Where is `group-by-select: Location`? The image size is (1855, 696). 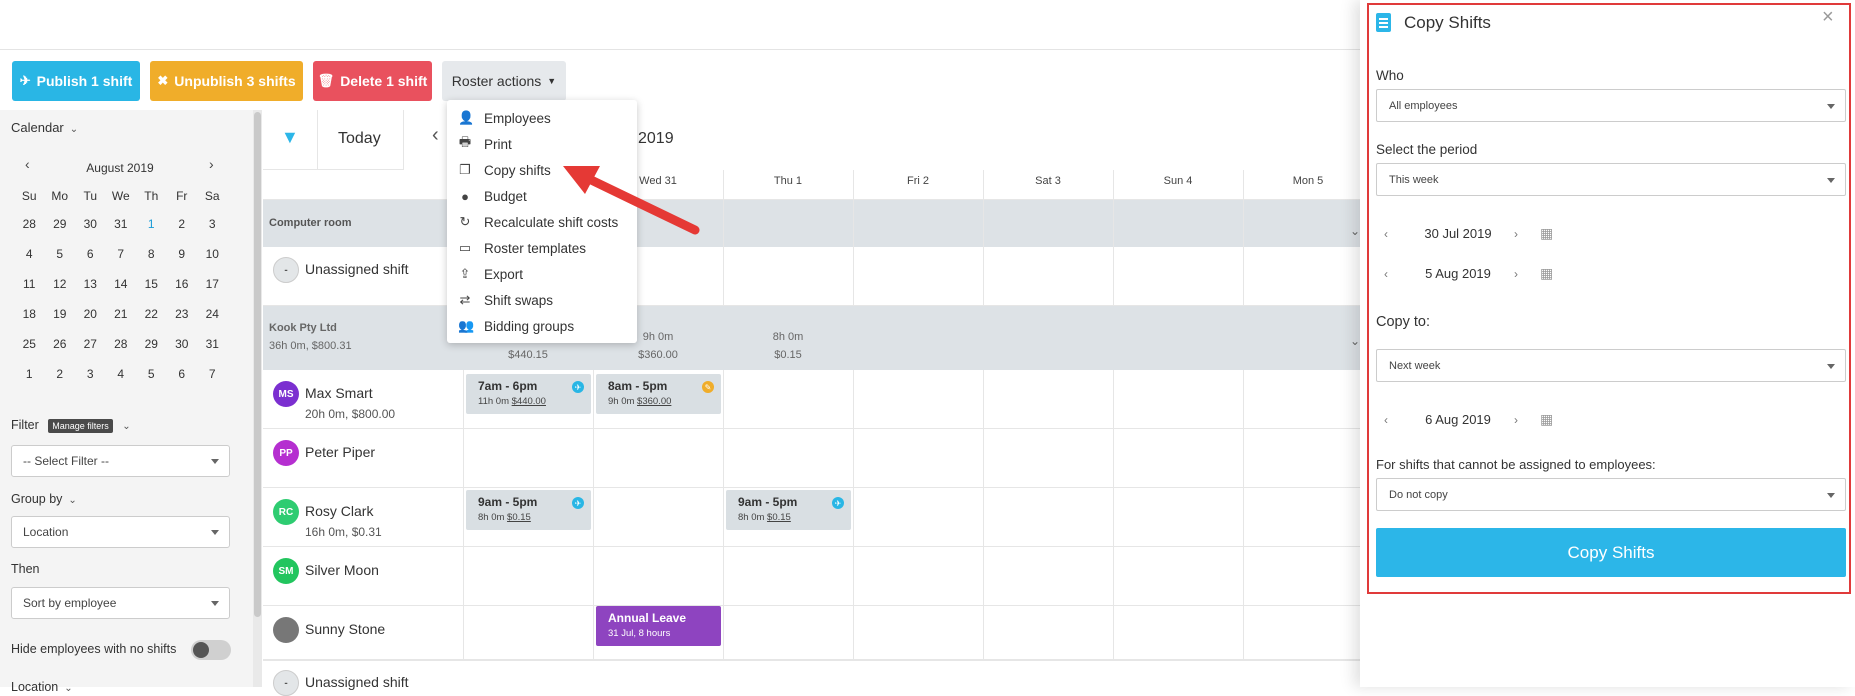 group-by-select: Location is located at coordinates (120, 532).